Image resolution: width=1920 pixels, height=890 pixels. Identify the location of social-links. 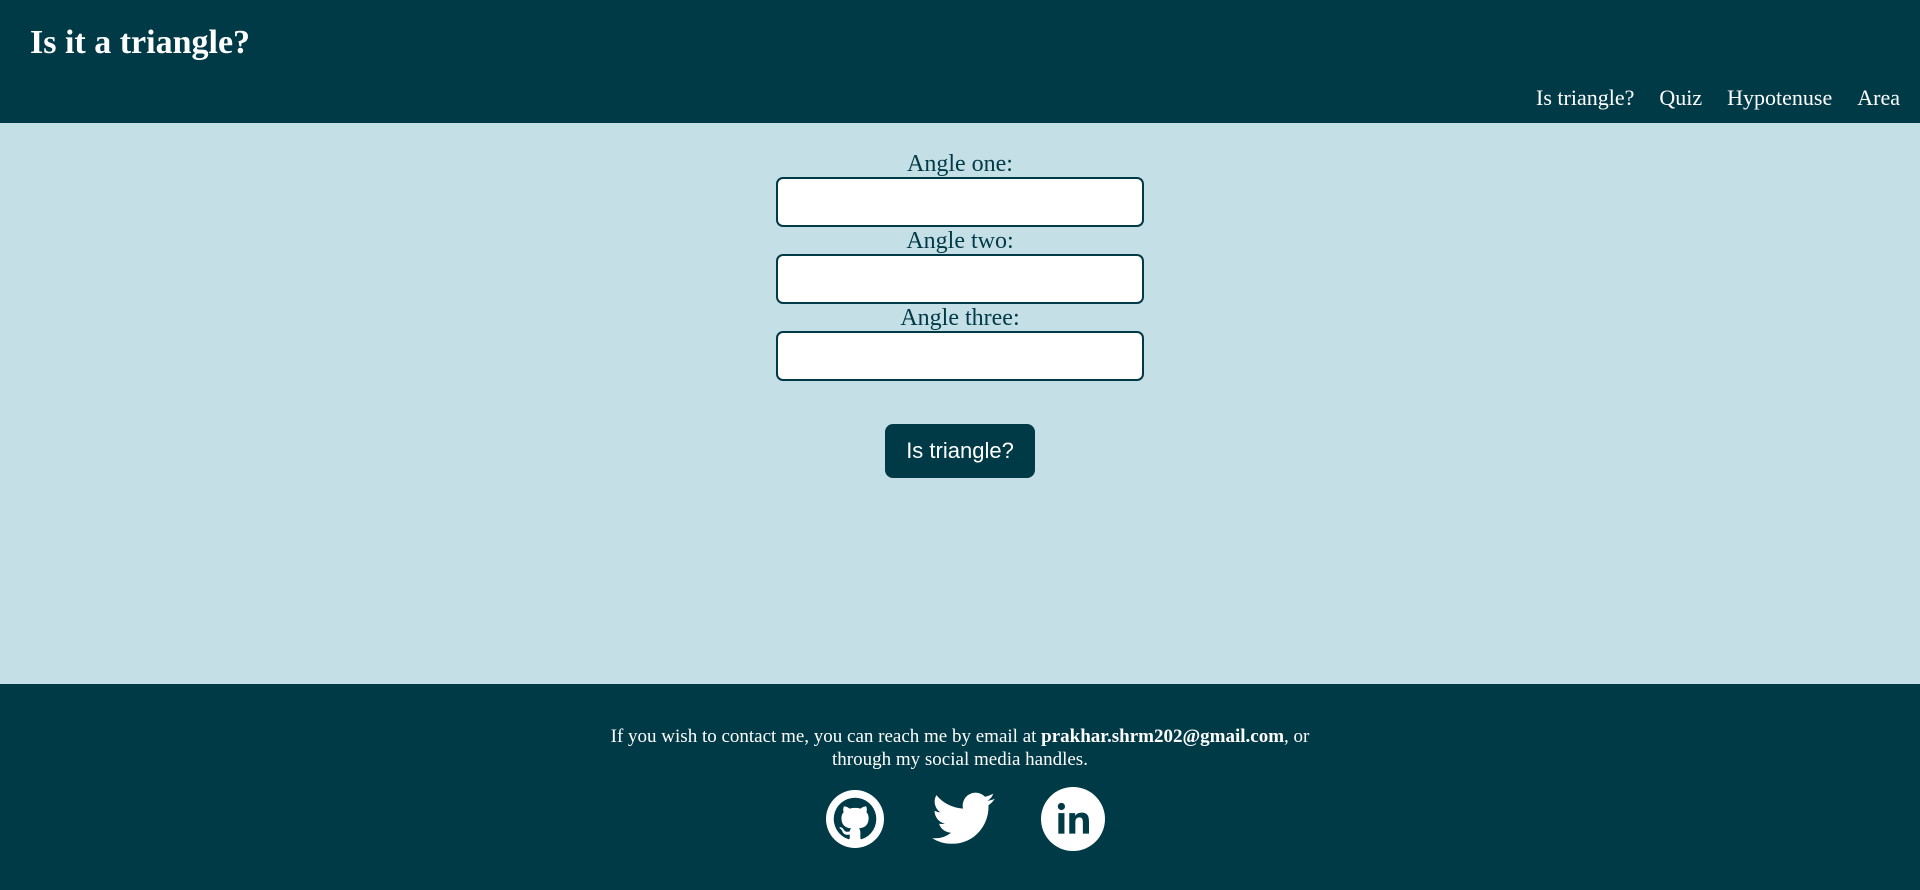
(964, 819).